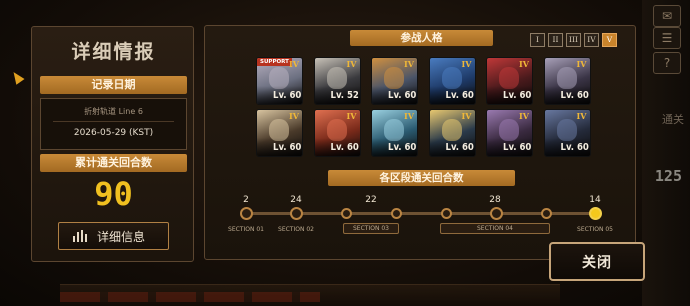 The width and height of the screenshot is (690, 306). I want to click on tier-button-ii: II, so click(555, 40).